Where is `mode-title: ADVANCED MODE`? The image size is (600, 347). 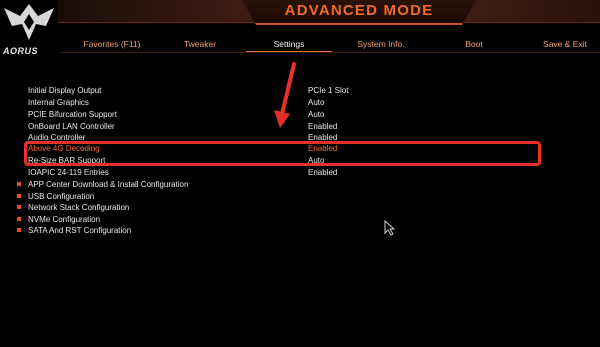
mode-title: ADVANCED MODE is located at coordinates (359, 12).